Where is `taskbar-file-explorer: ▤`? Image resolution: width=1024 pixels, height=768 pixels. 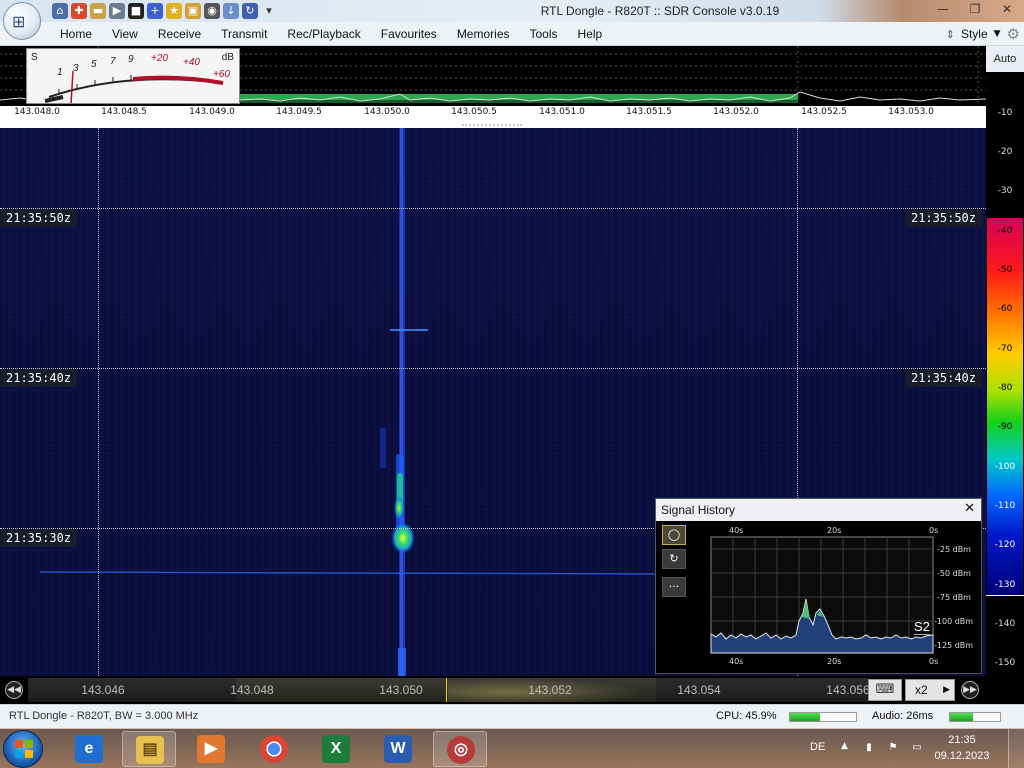 taskbar-file-explorer: ▤ is located at coordinates (149, 749).